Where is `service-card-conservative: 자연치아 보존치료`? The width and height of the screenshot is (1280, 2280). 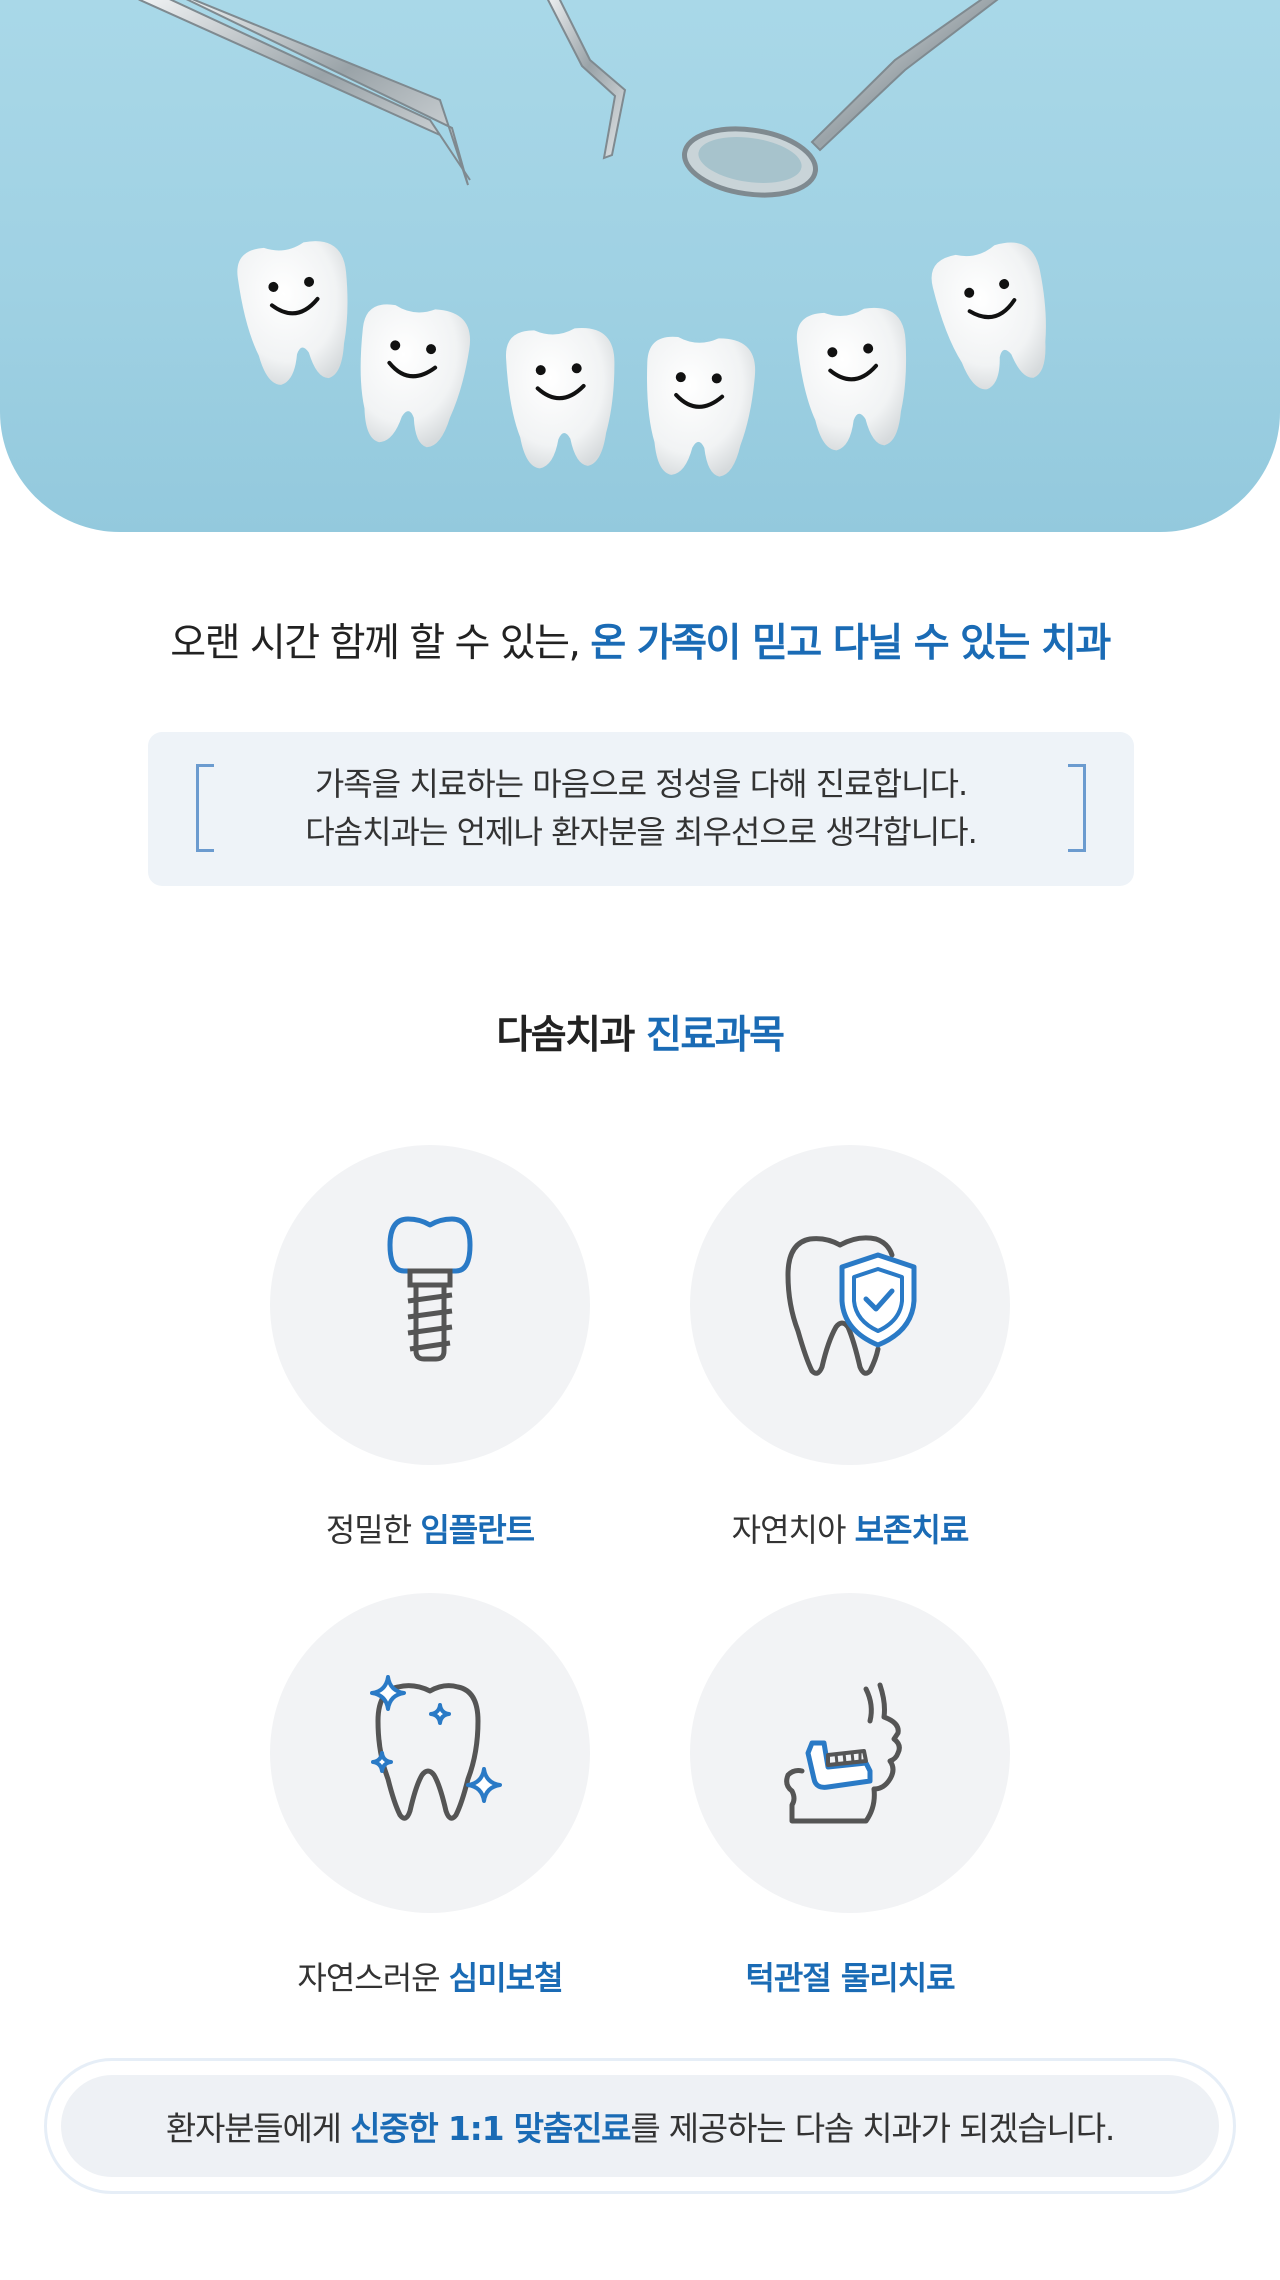 service-card-conservative: 자연치아 보존치료 is located at coordinates (850, 1350).